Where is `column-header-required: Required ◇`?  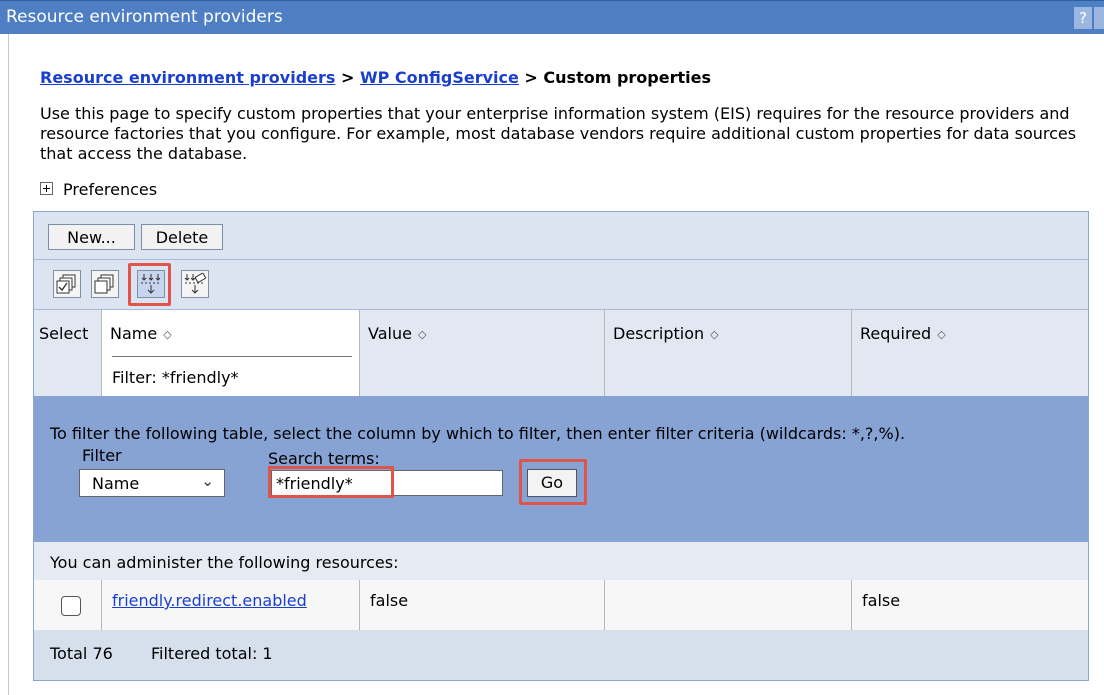 column-header-required: Required ◇ is located at coordinates (970, 353).